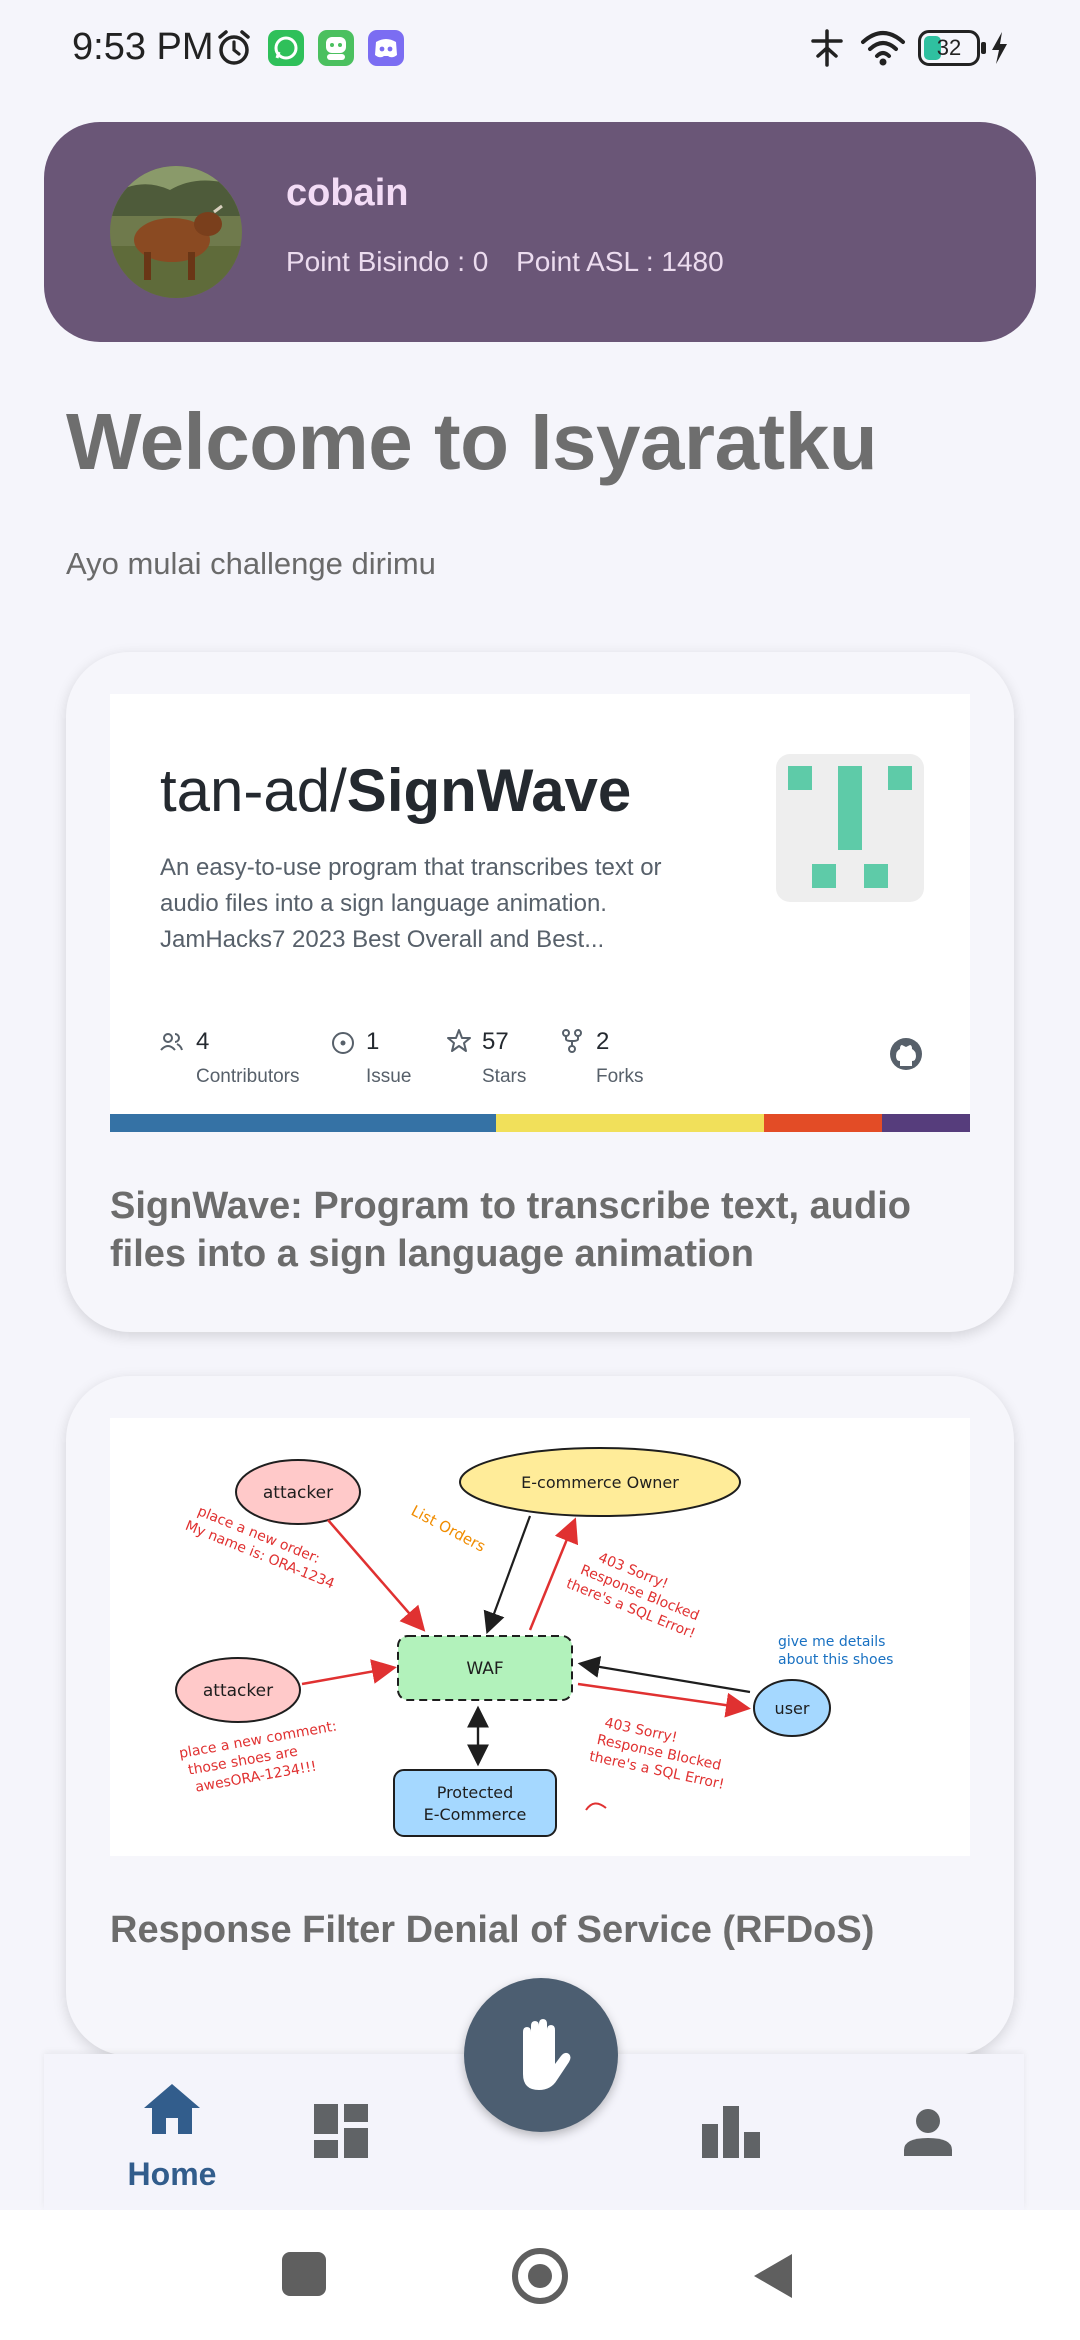 The image size is (1080, 2340). What do you see at coordinates (336, 48) in the screenshot?
I see `wechat-icon` at bounding box center [336, 48].